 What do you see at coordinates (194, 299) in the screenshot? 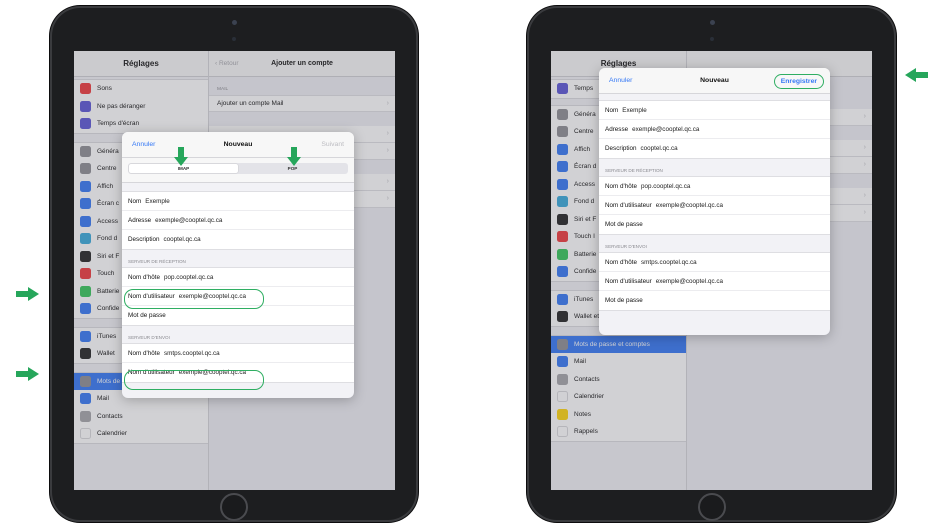
I see `highlight-incoming-host` at bounding box center [194, 299].